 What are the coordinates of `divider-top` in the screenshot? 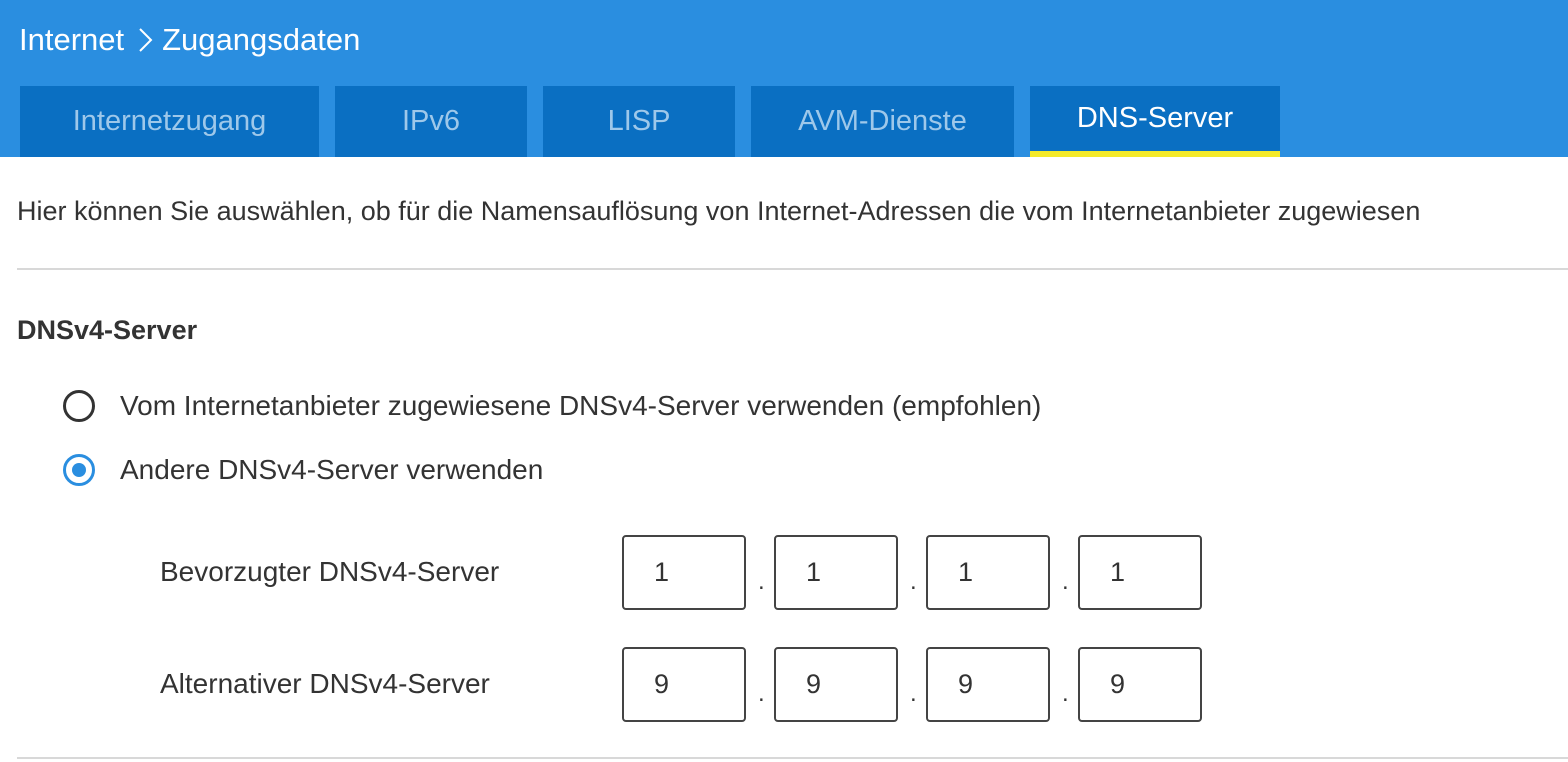 It's located at (792, 269).